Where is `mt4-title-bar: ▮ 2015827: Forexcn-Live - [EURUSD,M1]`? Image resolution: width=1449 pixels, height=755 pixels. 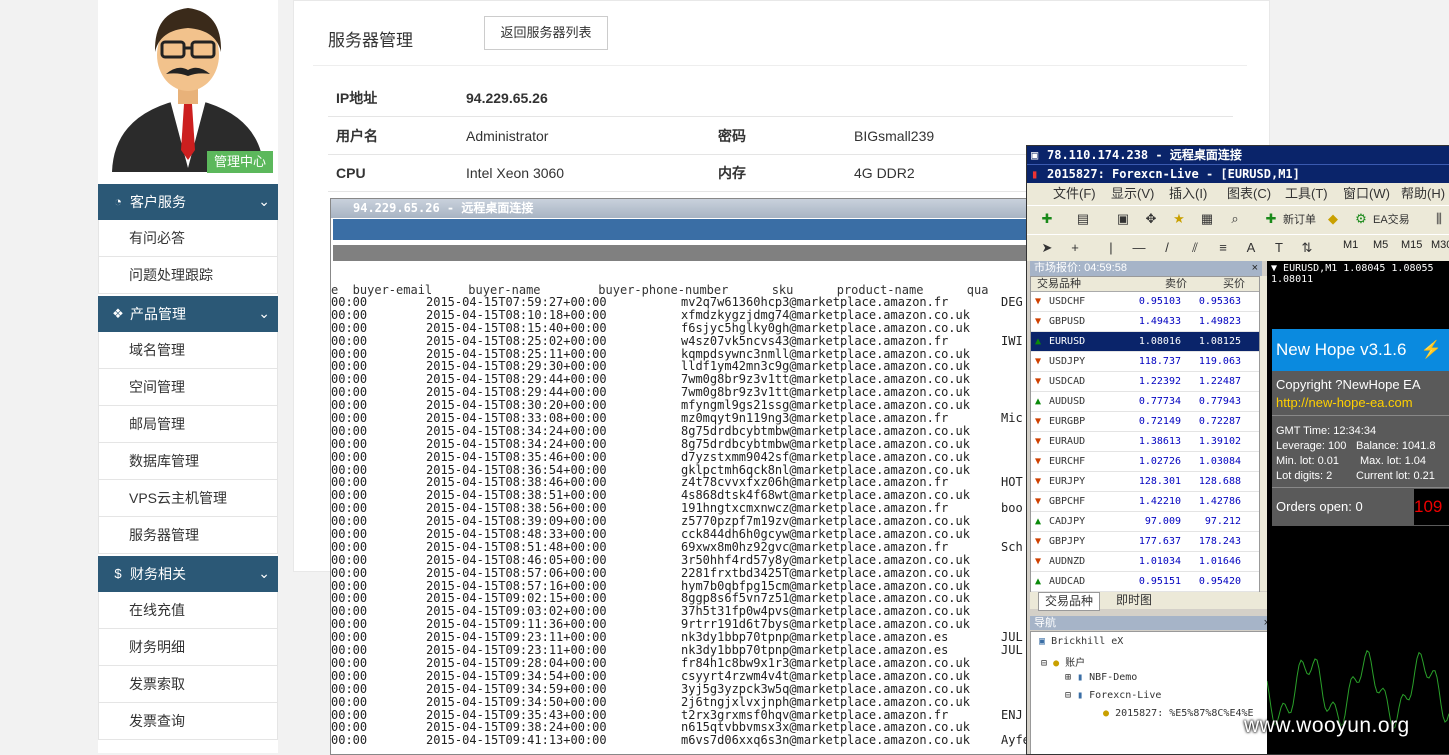
mt4-title-bar: ▮ 2015827: Forexcn-Live - [EURUSD,M1] is located at coordinates (1238, 173).